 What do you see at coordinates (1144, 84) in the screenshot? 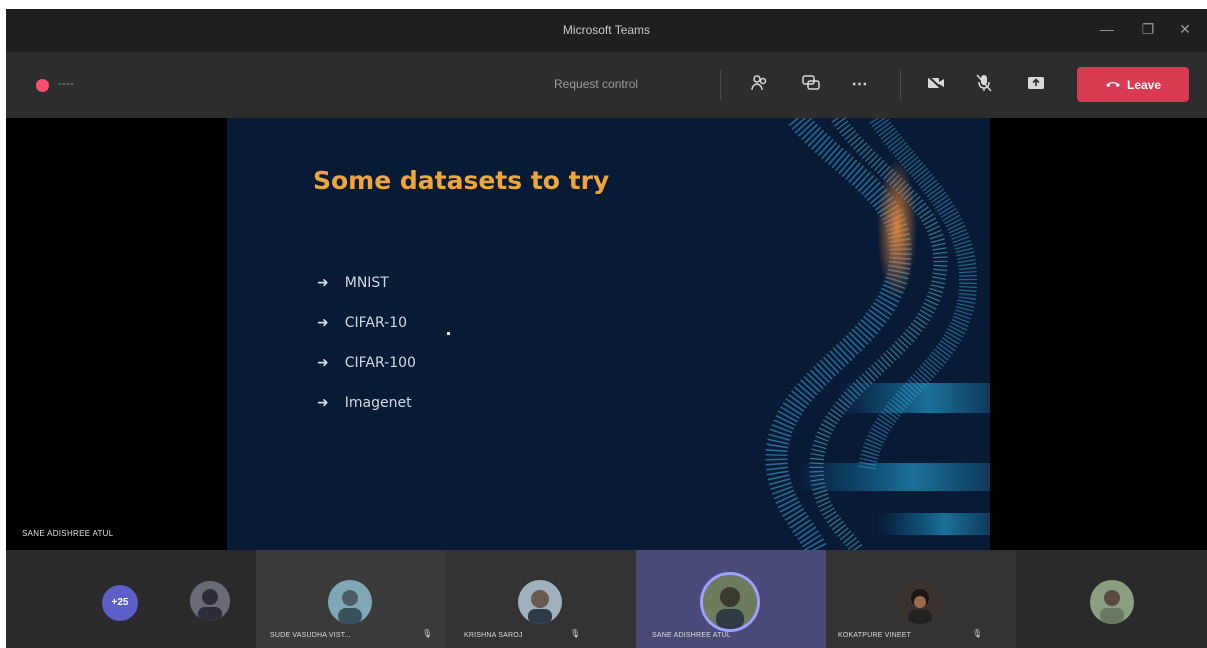
I see `leave-label: Leave` at bounding box center [1144, 84].